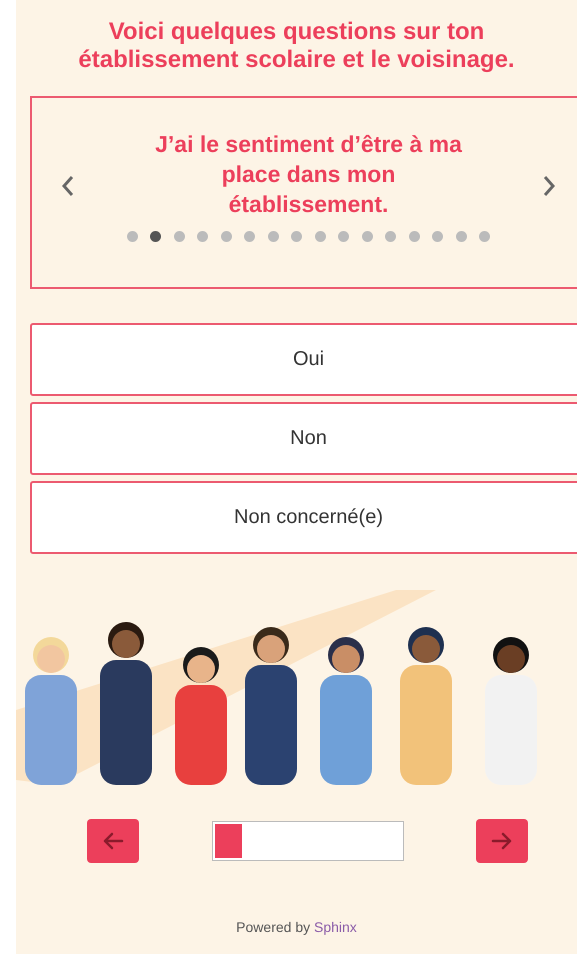 The width and height of the screenshot is (577, 954). I want to click on right-arrow-icon, so click(502, 841).